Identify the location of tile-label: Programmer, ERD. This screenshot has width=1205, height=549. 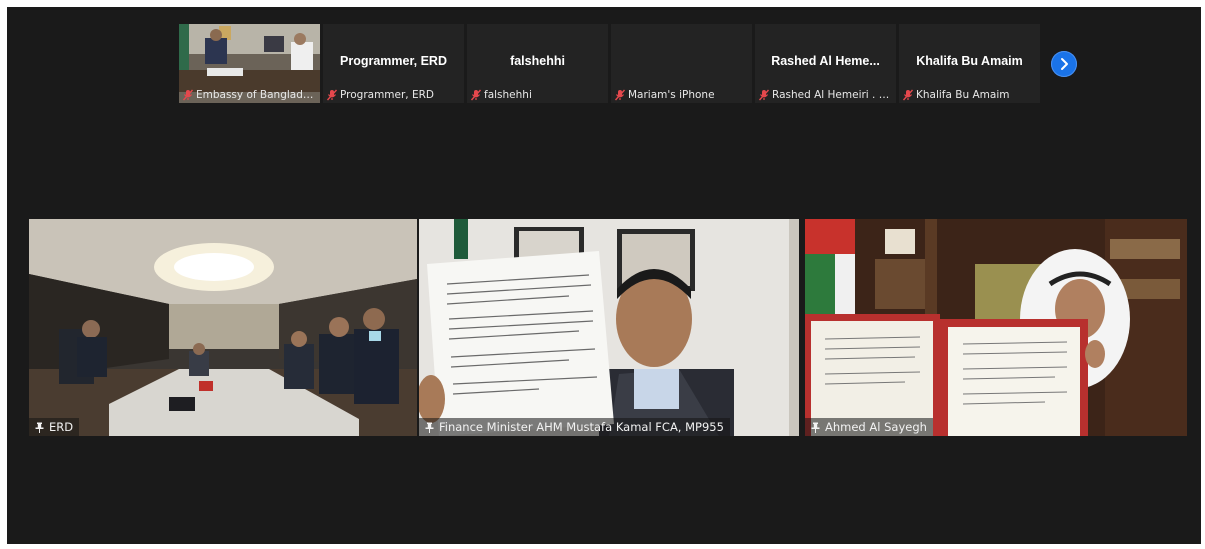
(380, 95).